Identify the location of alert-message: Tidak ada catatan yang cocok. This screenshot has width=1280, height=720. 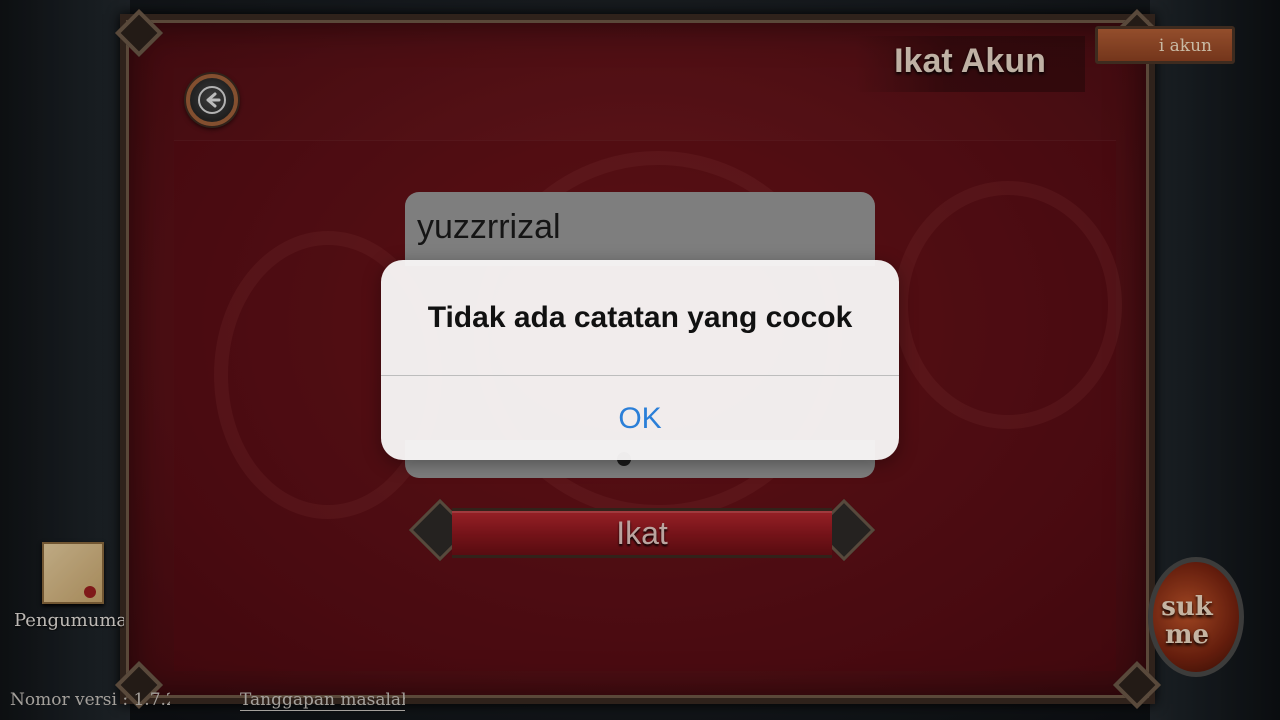
(640, 317).